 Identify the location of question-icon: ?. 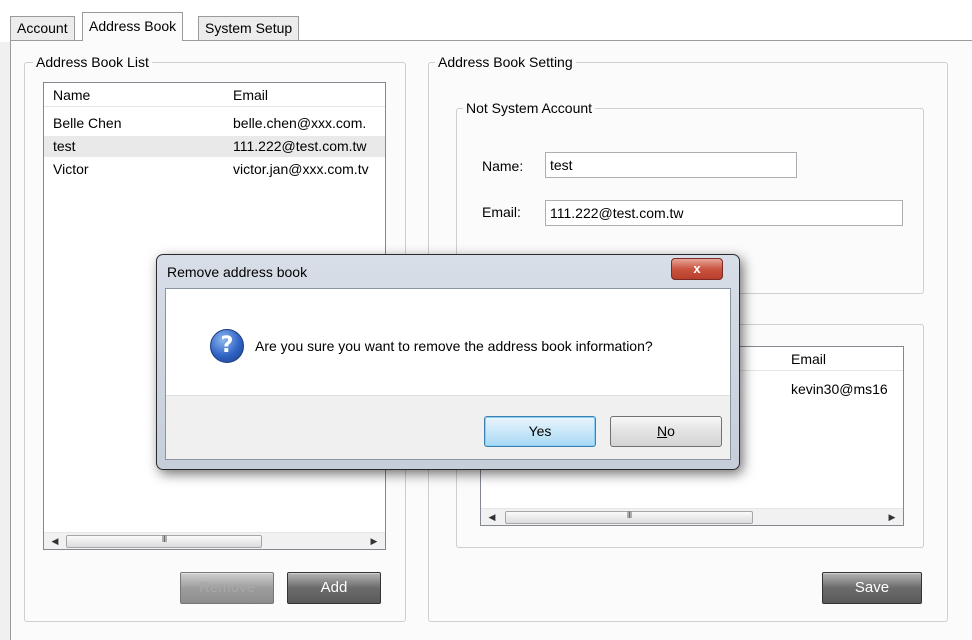
(227, 346).